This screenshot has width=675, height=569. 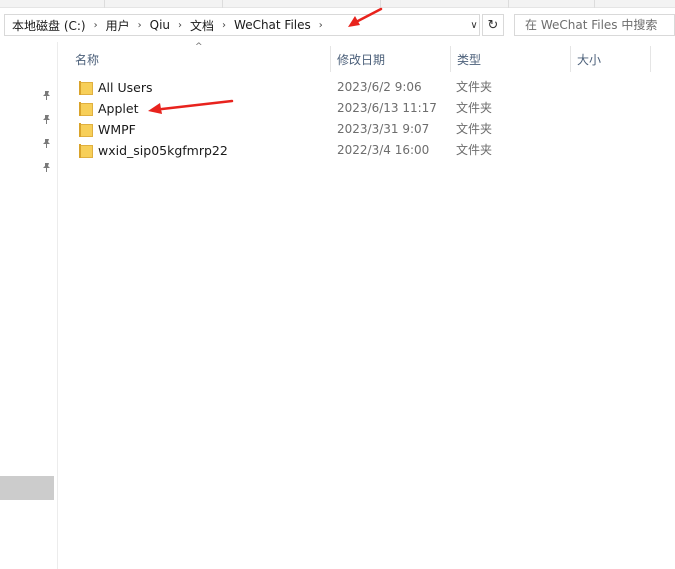 I want to click on file-name-cell: All Users, so click(x=115, y=87).